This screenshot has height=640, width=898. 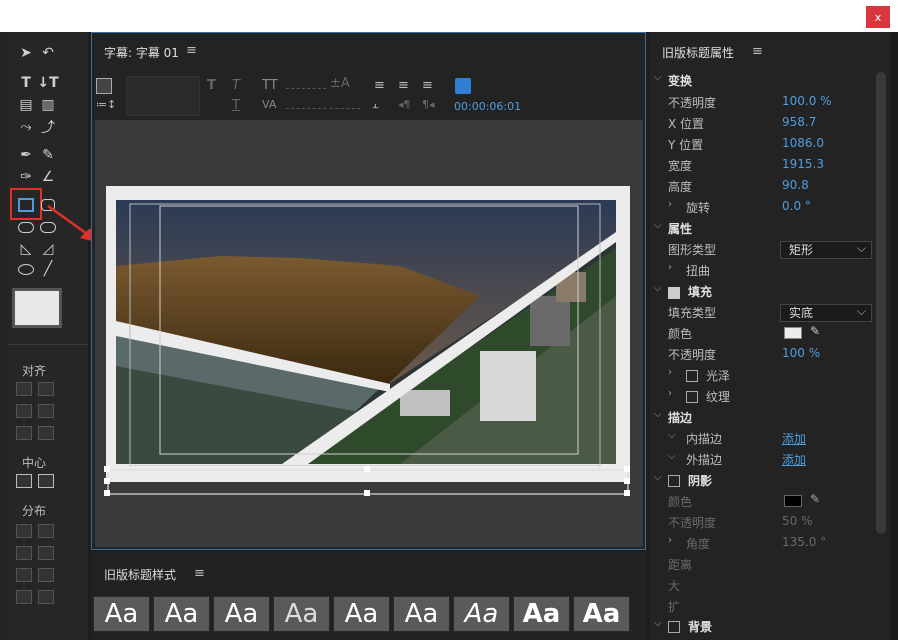 What do you see at coordinates (428, 104) in the screenshot?
I see `timecode-forward-icon: ¶◂` at bounding box center [428, 104].